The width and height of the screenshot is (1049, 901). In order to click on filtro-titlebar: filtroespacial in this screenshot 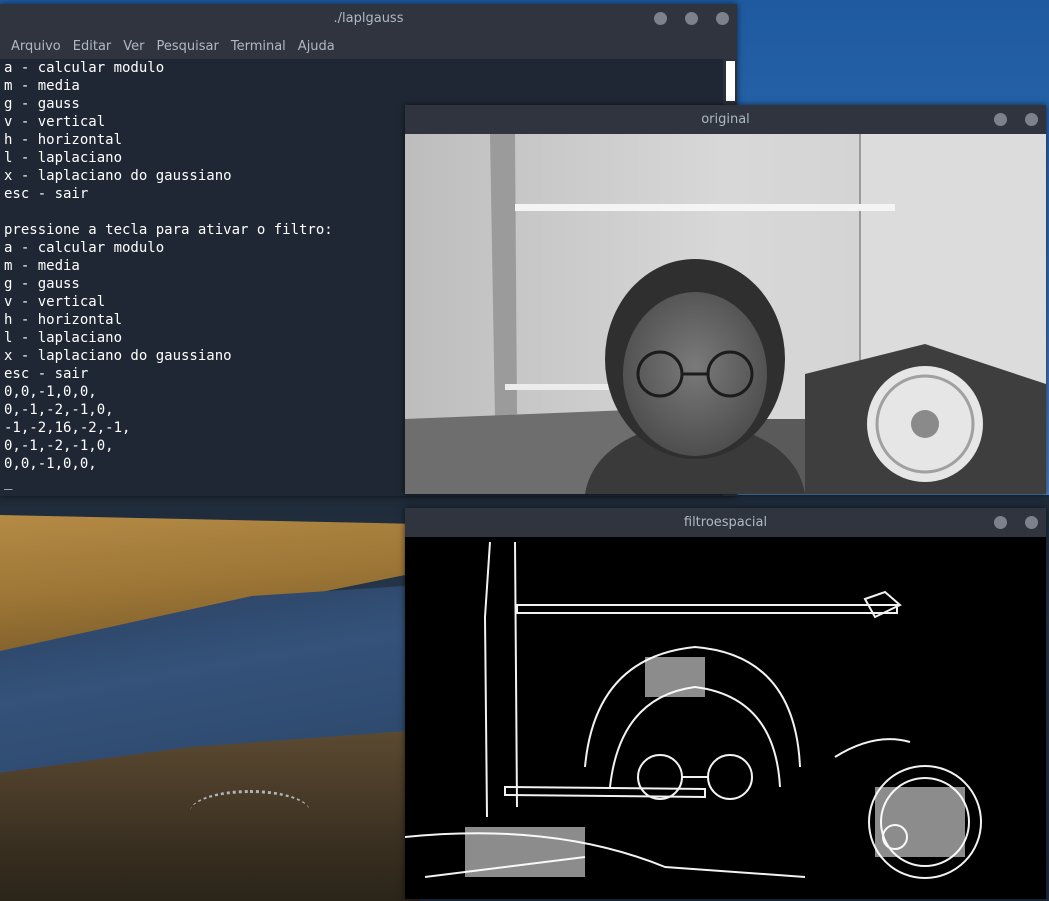, I will do `click(725, 522)`.